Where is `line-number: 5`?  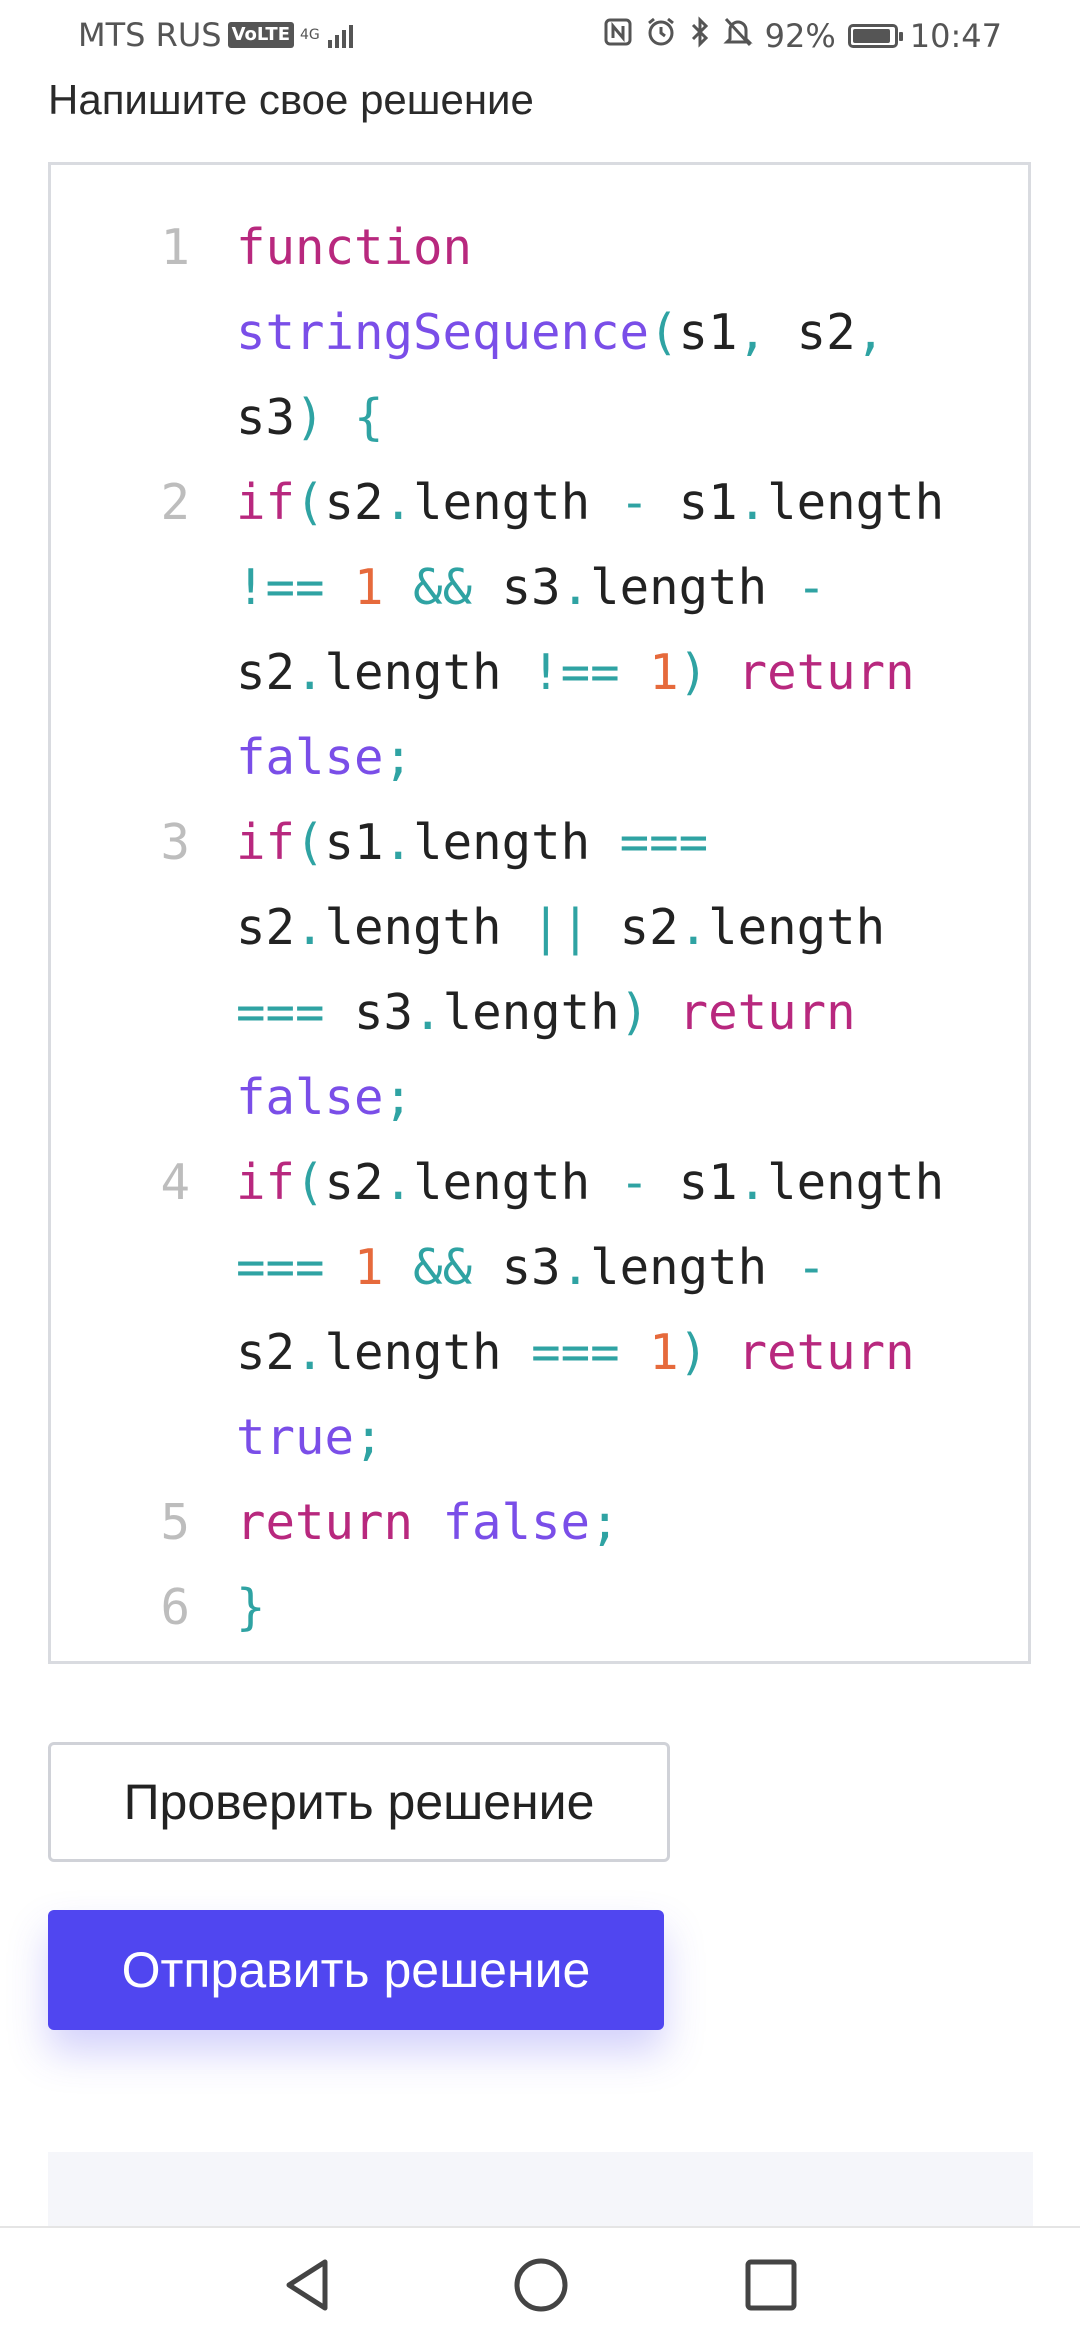
line-number: 5 is located at coordinates (175, 1522).